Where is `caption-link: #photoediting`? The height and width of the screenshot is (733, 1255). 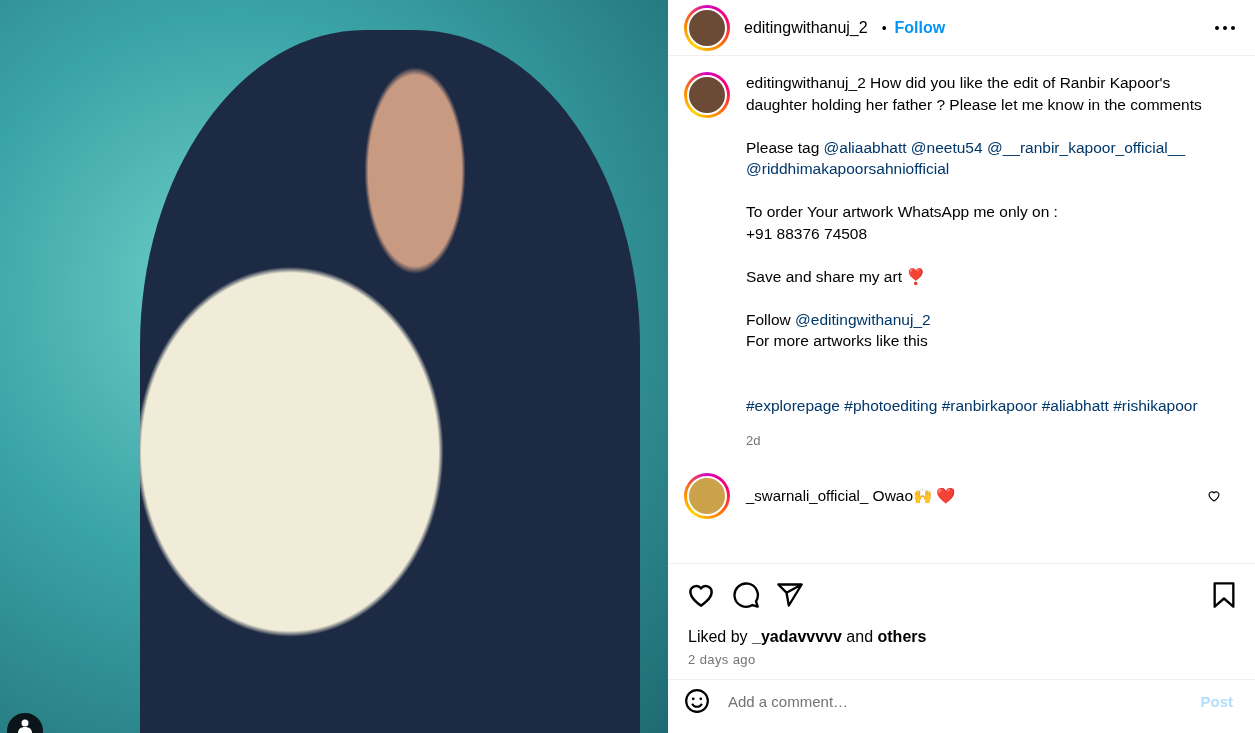 caption-link: #photoediting is located at coordinates (891, 405).